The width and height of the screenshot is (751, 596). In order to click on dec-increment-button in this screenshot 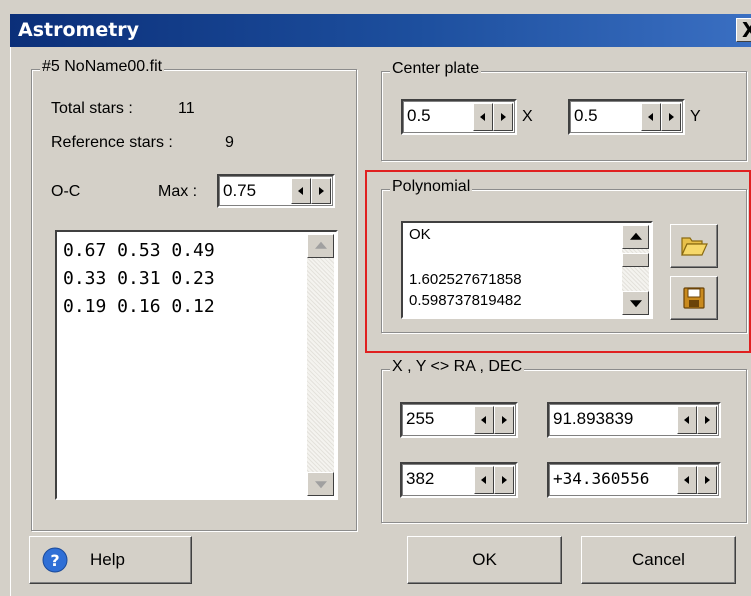, I will do `click(707, 480)`.